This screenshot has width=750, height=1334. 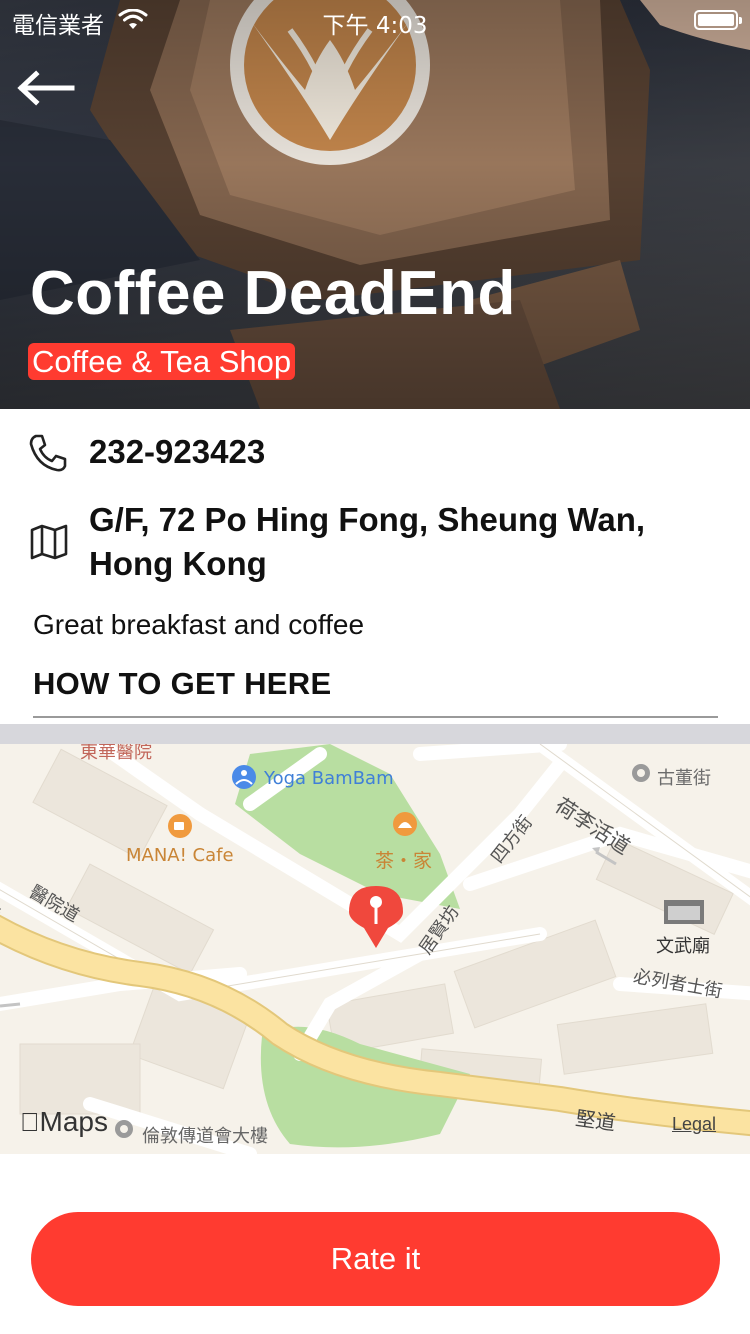 What do you see at coordinates (375, 1259) in the screenshot?
I see `rate-button: Rate it` at bounding box center [375, 1259].